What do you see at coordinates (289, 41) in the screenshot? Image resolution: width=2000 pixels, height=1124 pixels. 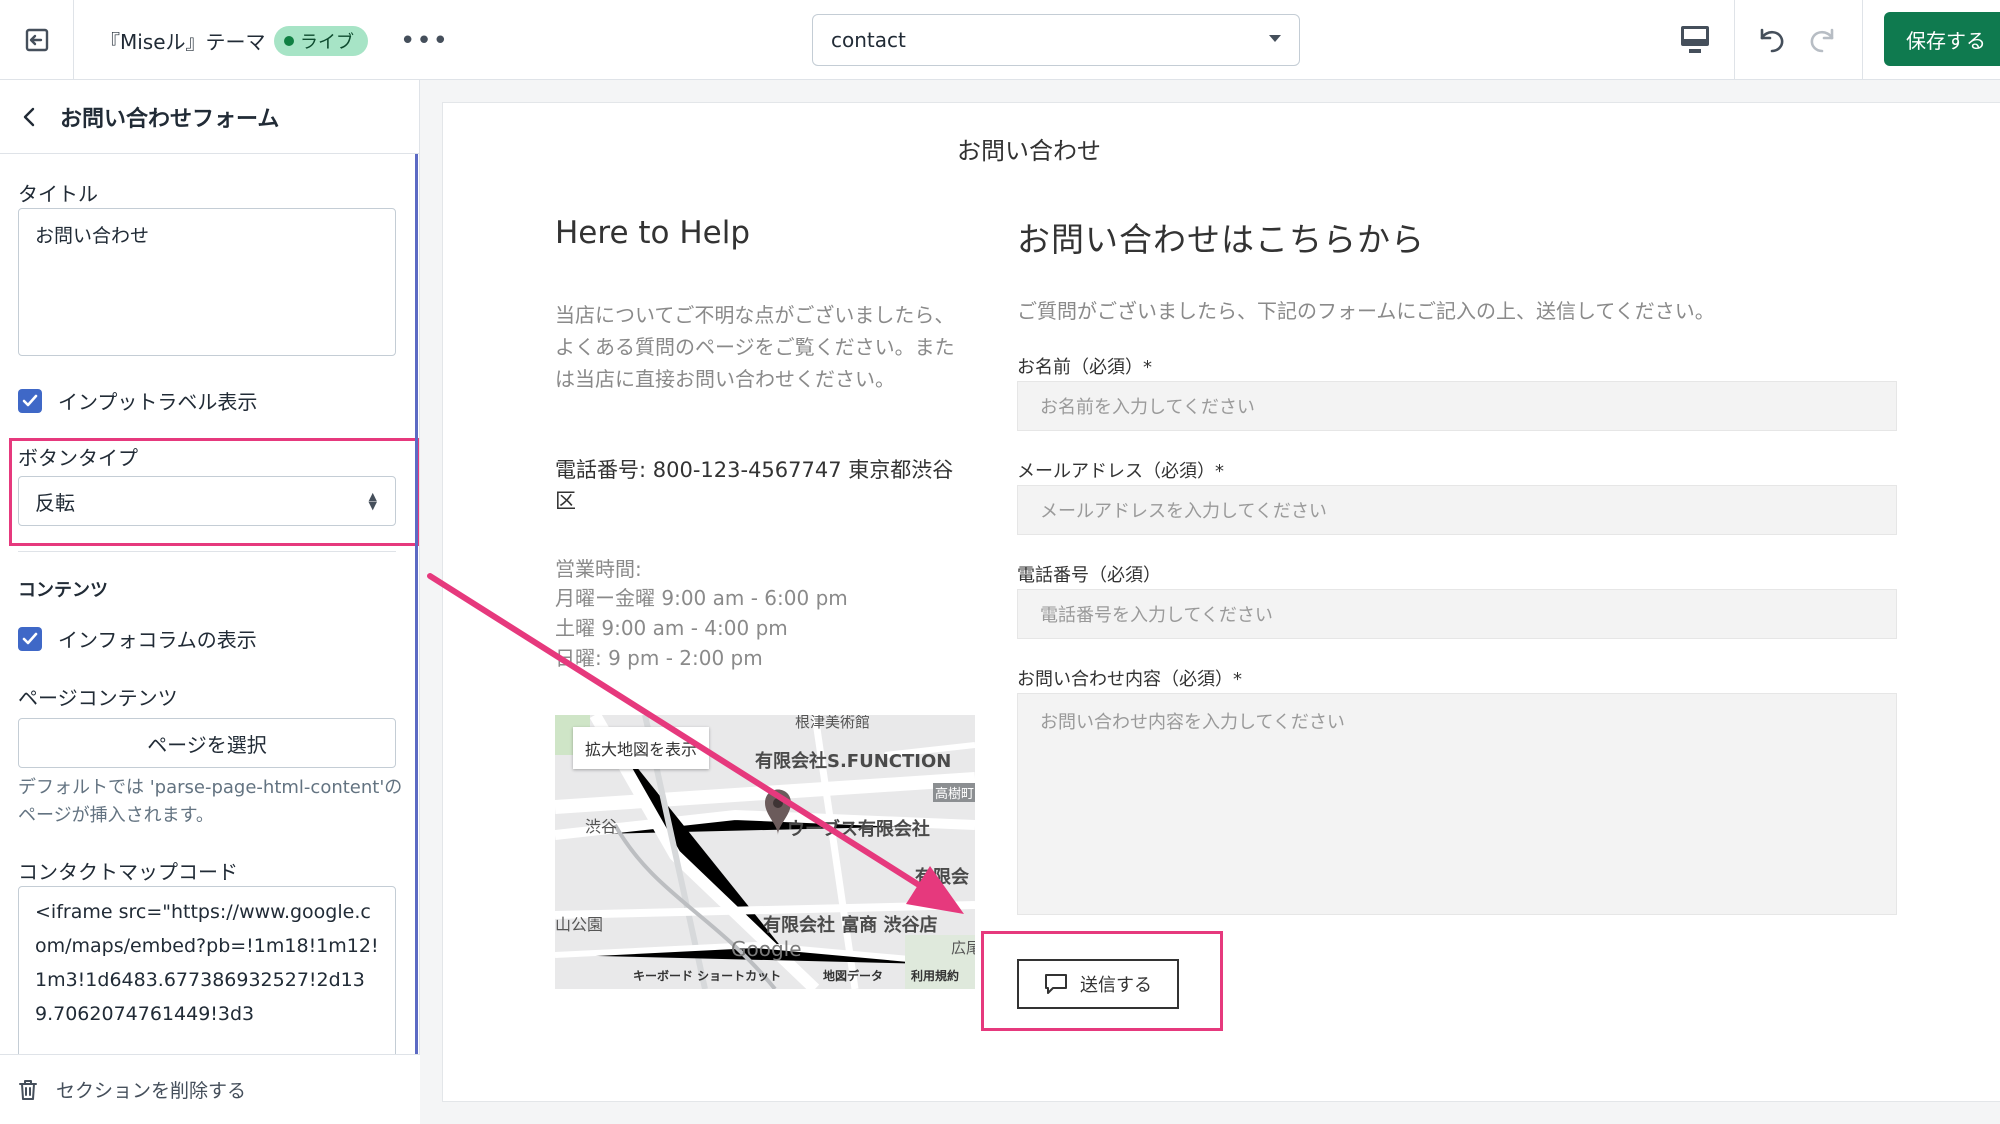 I see `live-dot-icon` at bounding box center [289, 41].